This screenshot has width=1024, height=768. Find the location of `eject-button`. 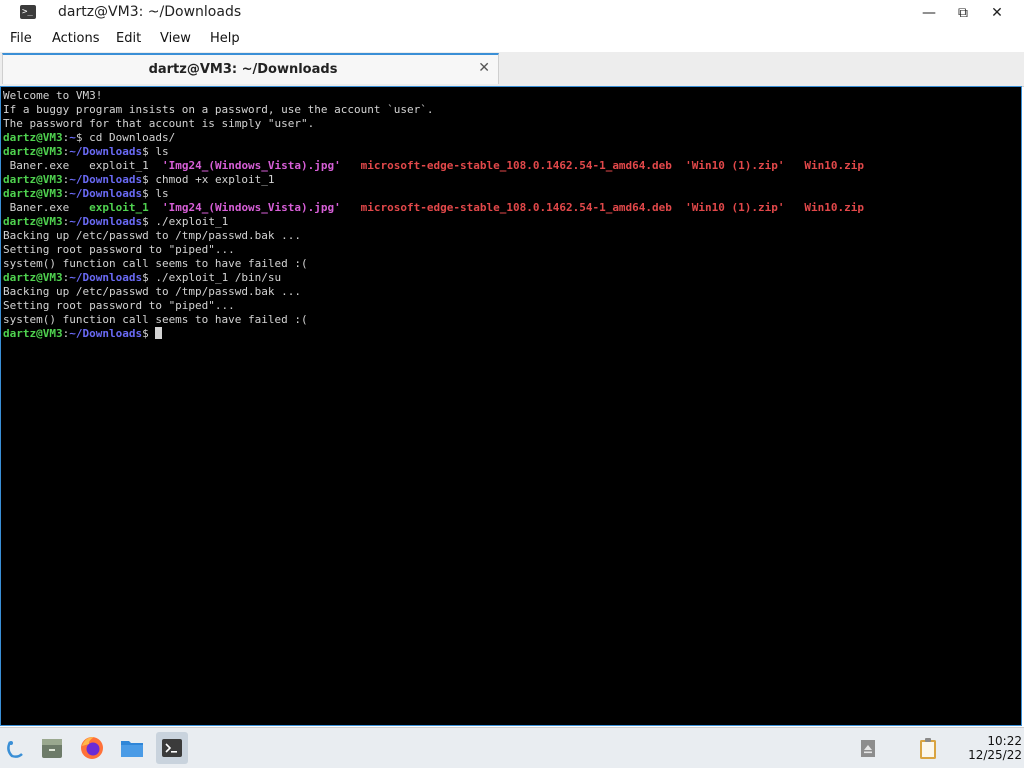

eject-button is located at coordinates (868, 748).